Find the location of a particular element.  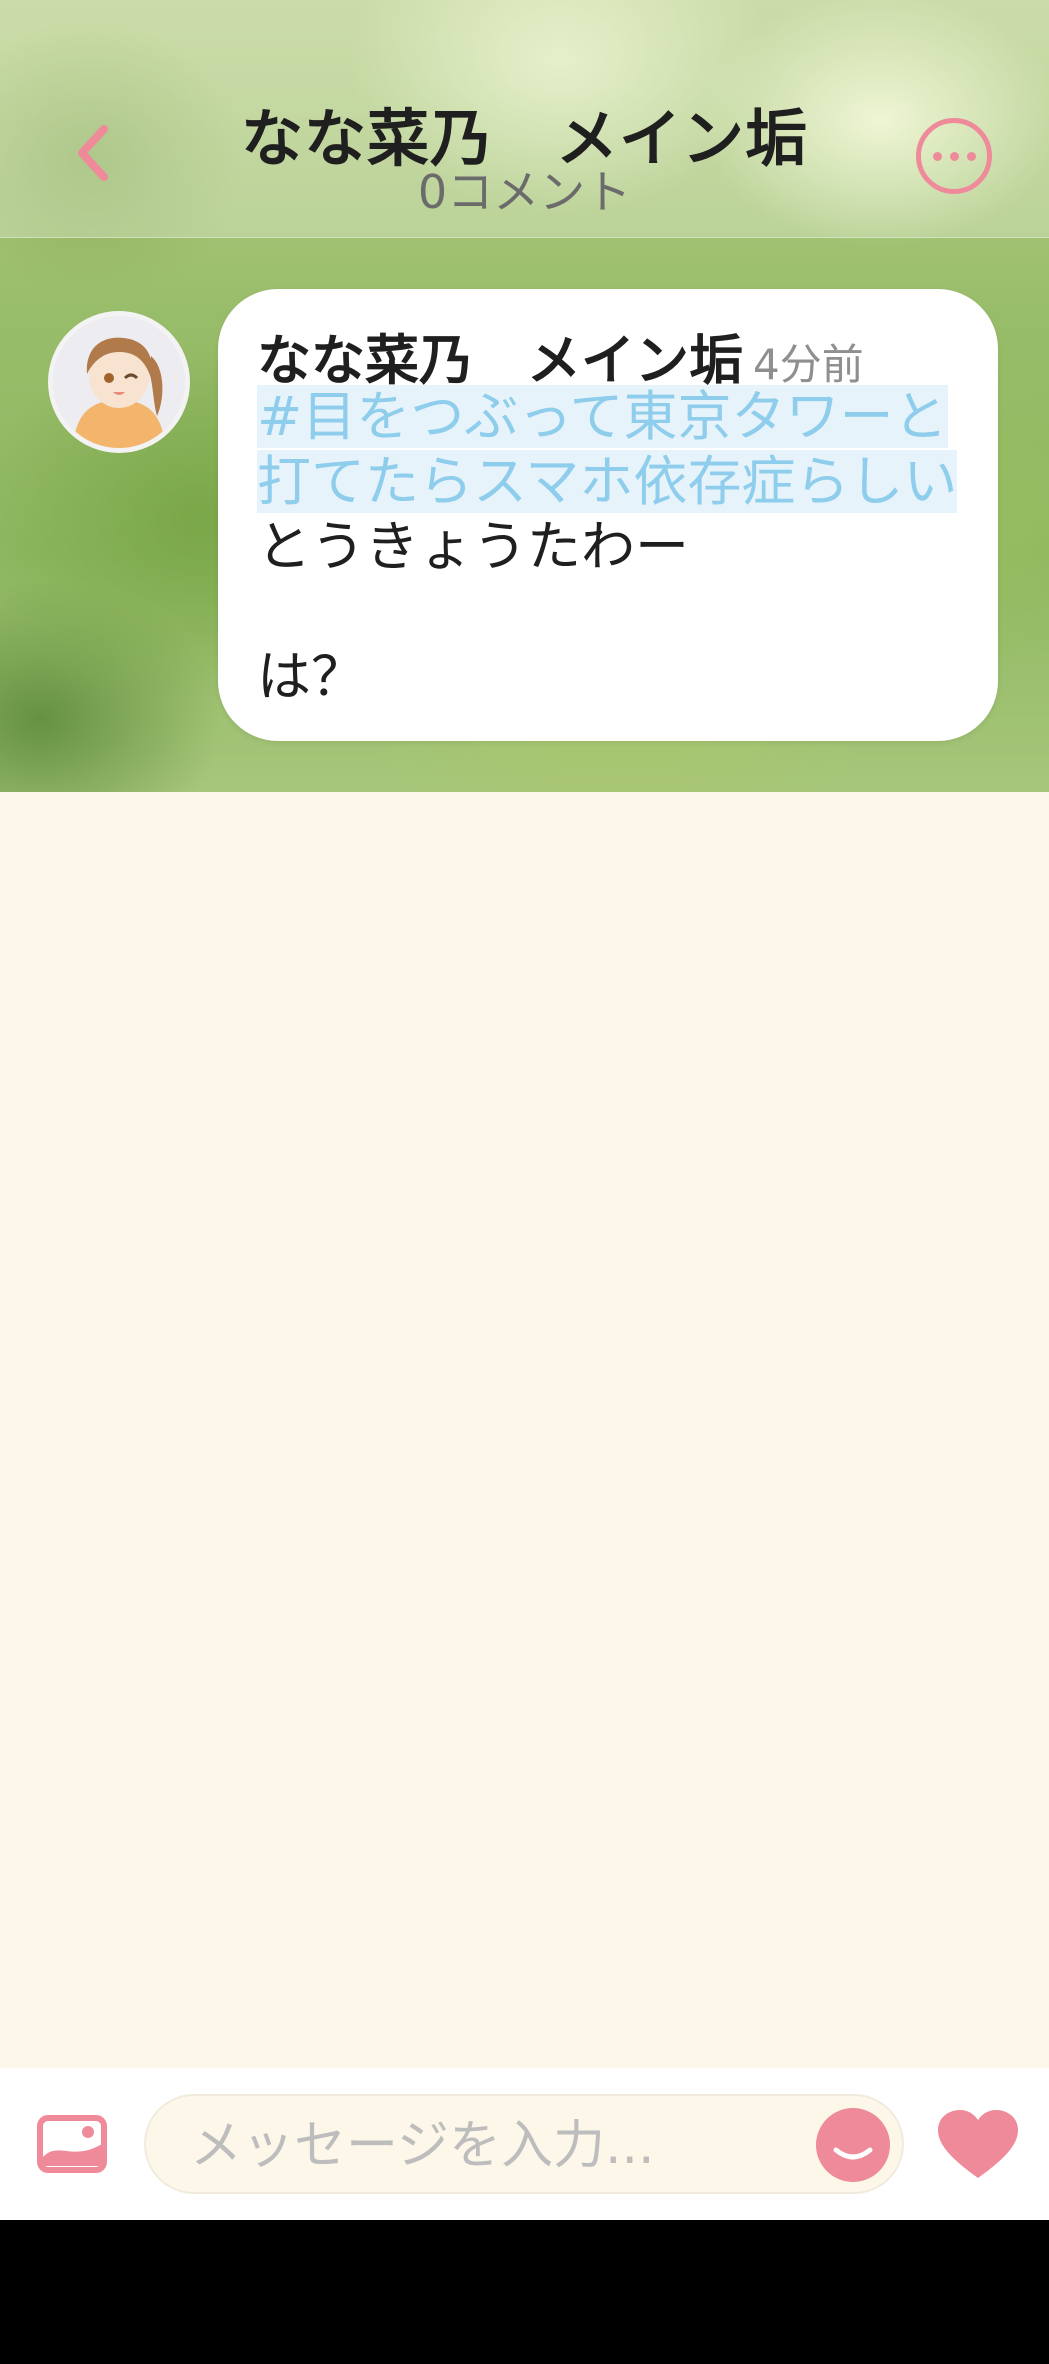

more-horizontal-icon is located at coordinates (937, 156).